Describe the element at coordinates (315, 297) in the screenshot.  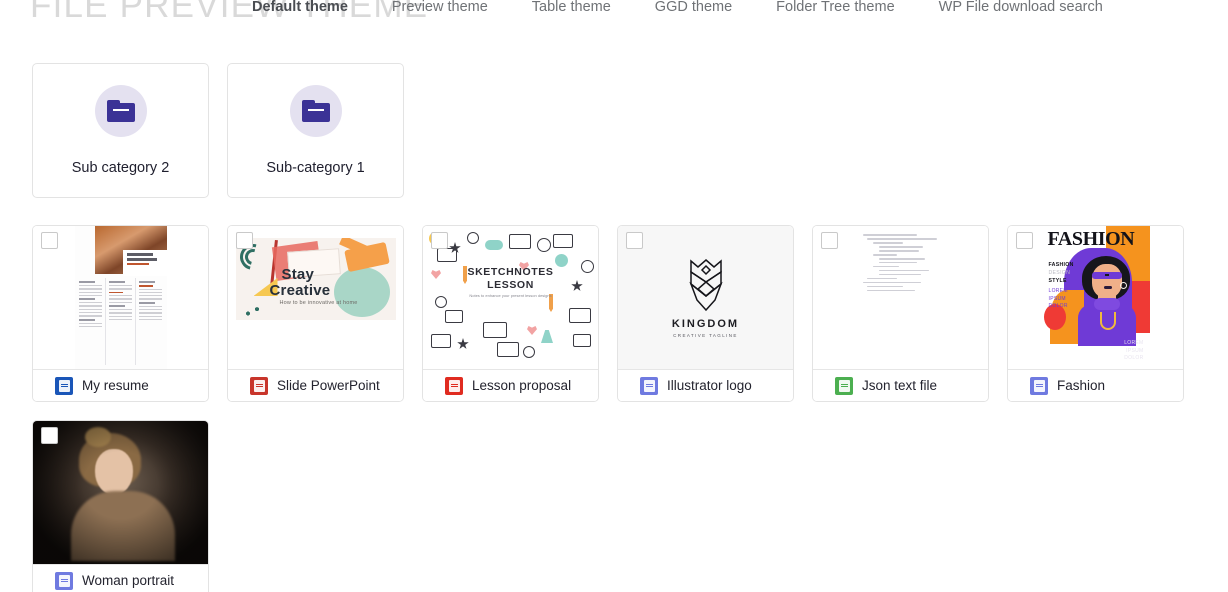
I see `file-thumbnail: Stay Creative How to be innovative at home` at that location.